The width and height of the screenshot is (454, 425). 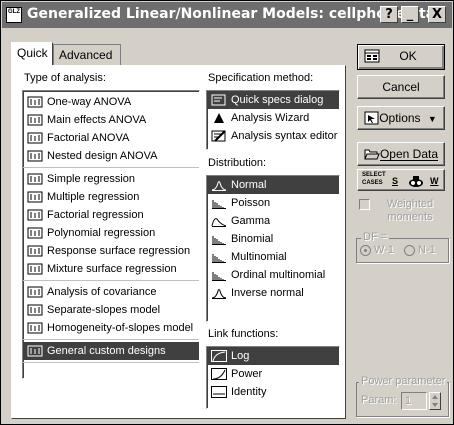 What do you see at coordinates (35, 156) in the screenshot?
I see `nested-design-icon` at bounding box center [35, 156].